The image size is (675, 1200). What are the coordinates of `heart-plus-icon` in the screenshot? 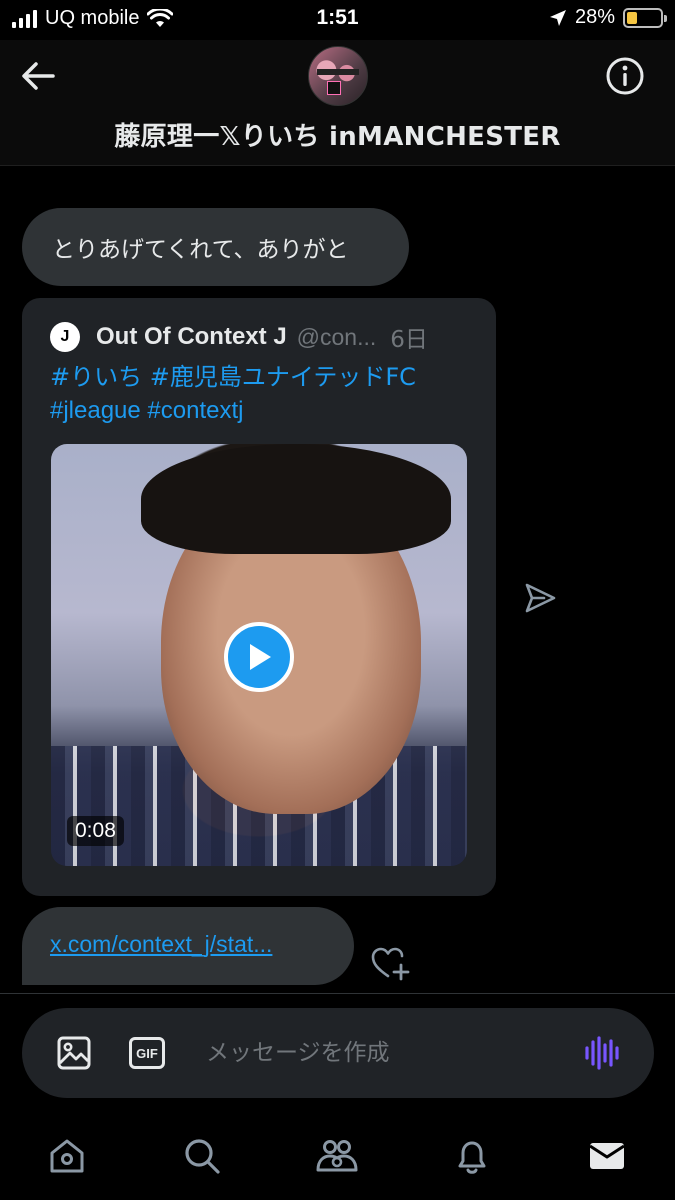 It's located at (390, 964).